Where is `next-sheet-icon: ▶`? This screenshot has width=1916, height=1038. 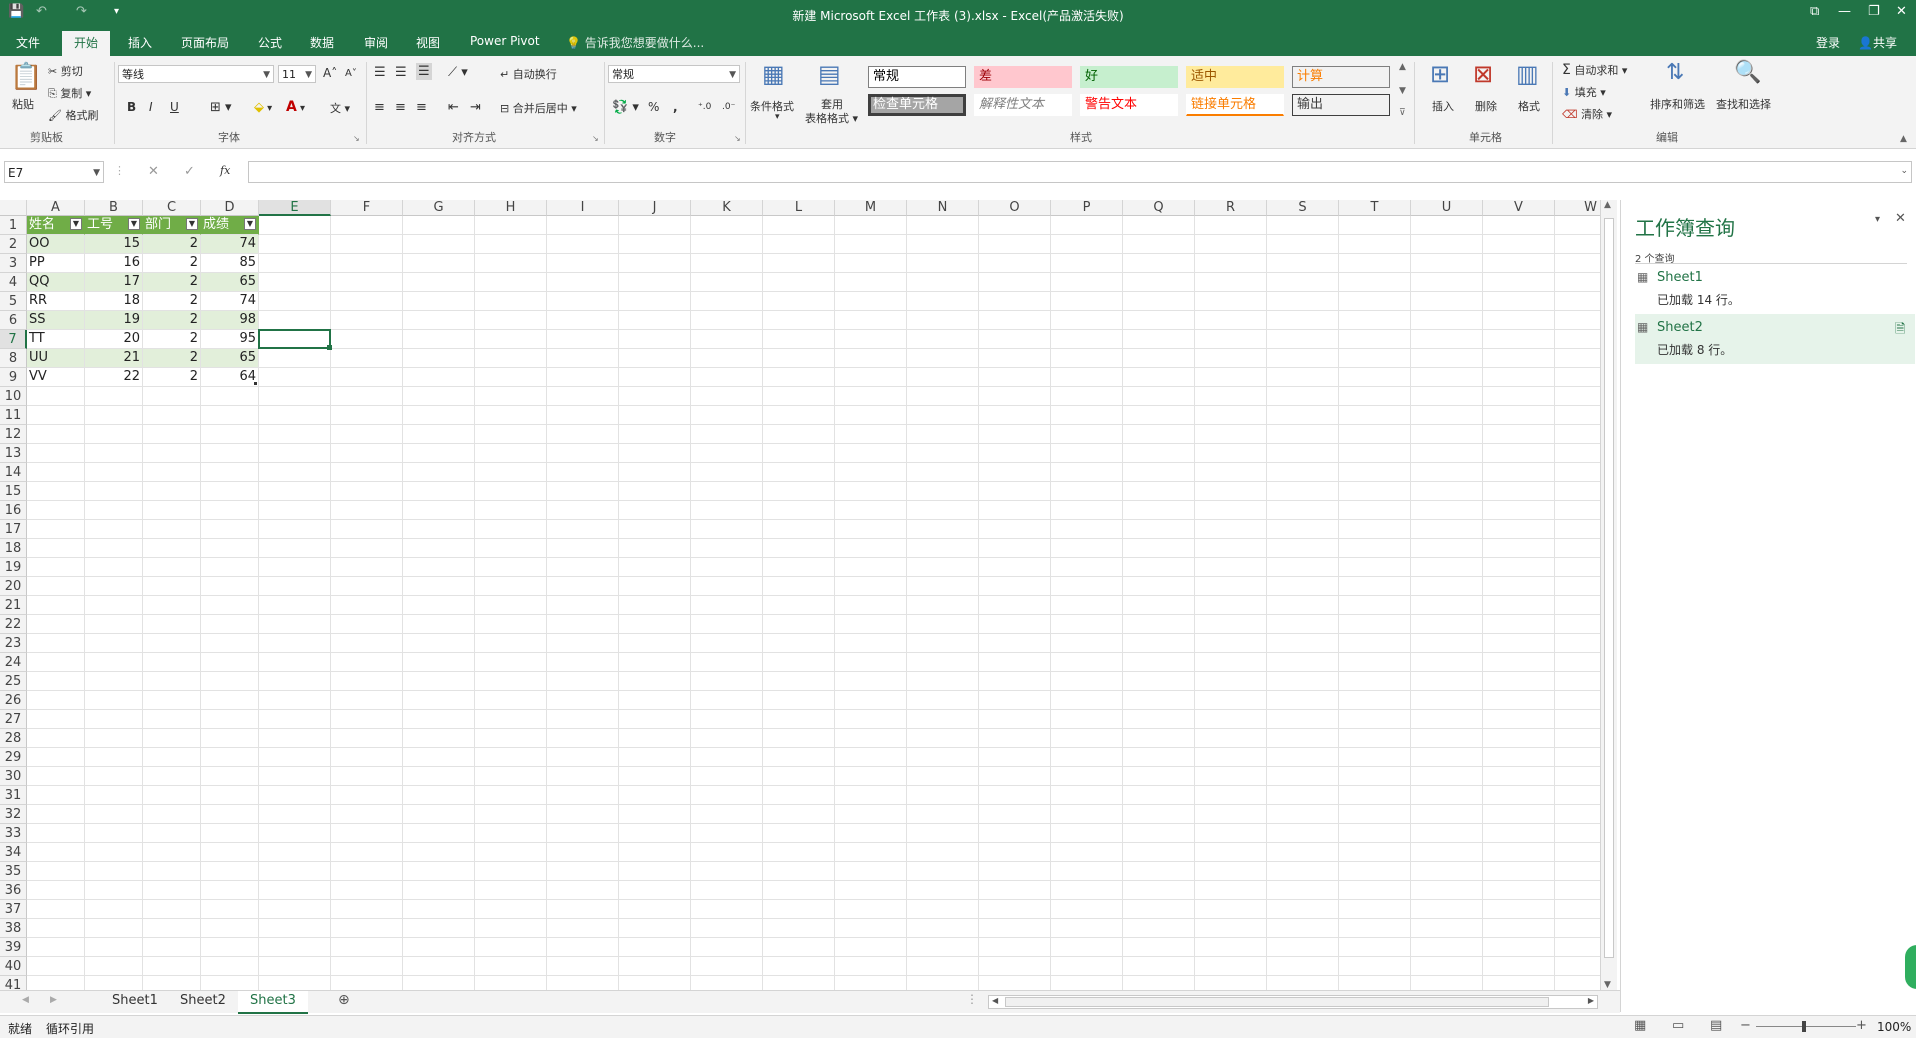
next-sheet-icon: ▶ is located at coordinates (53, 1000).